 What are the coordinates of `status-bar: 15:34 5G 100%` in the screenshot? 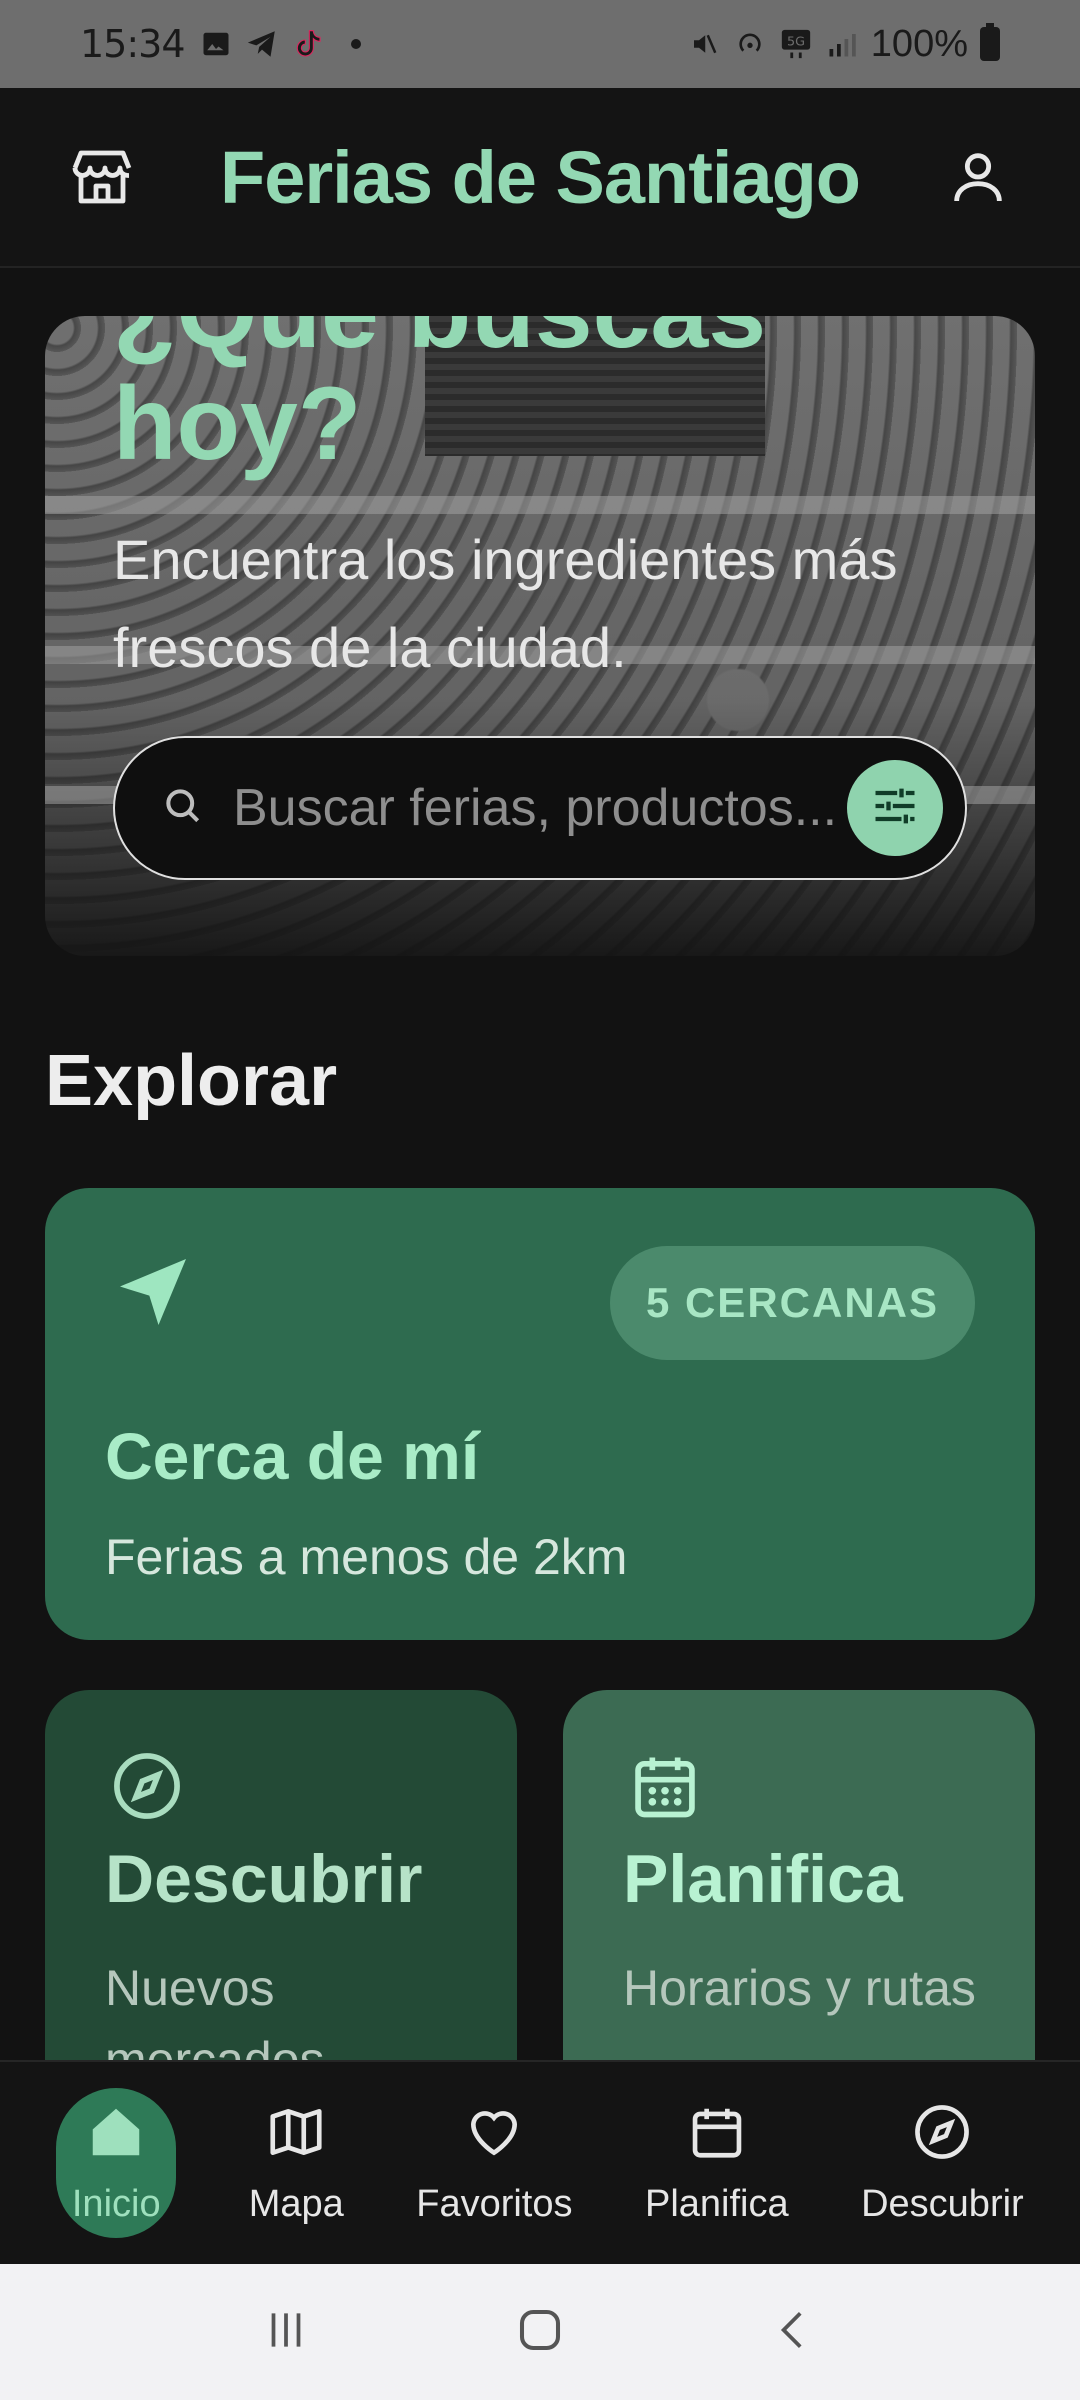 It's located at (540, 44).